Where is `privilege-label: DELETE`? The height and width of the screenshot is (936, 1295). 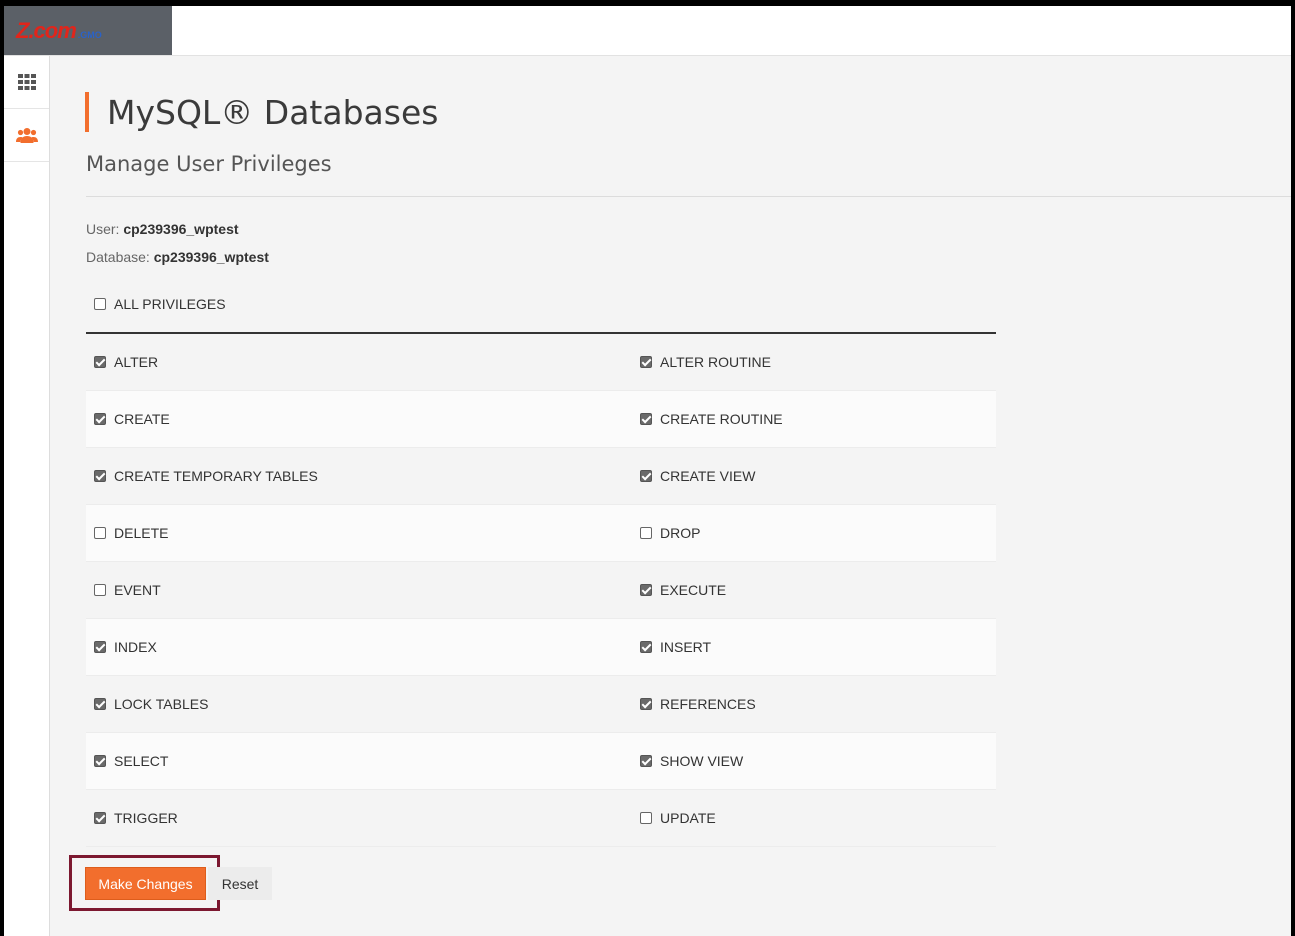
privilege-label: DELETE is located at coordinates (141, 533).